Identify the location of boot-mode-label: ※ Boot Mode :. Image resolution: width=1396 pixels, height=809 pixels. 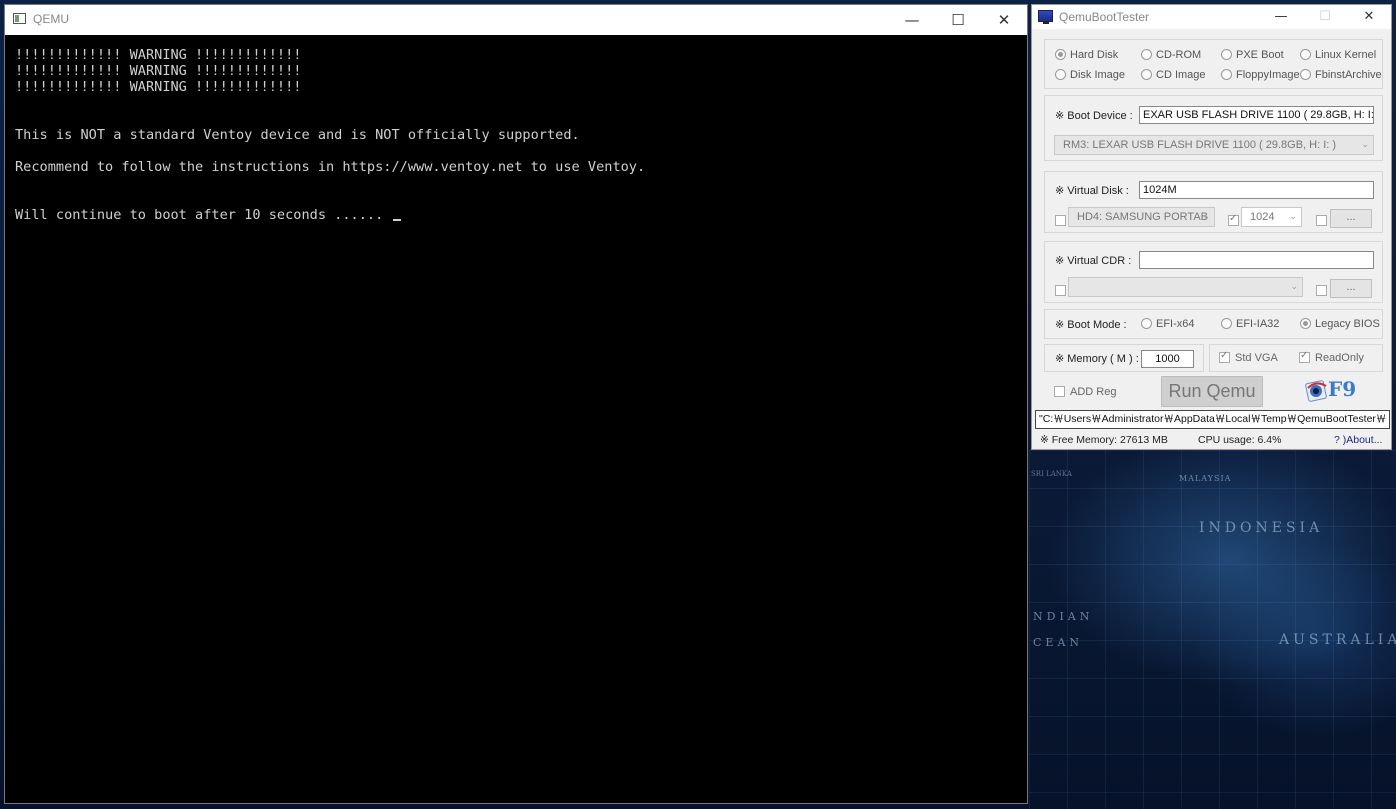
(1091, 325).